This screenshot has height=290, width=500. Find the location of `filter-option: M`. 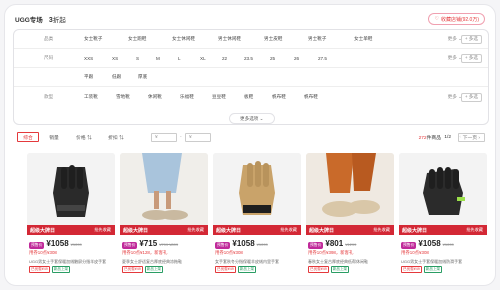

filter-option: M is located at coordinates (158, 58).